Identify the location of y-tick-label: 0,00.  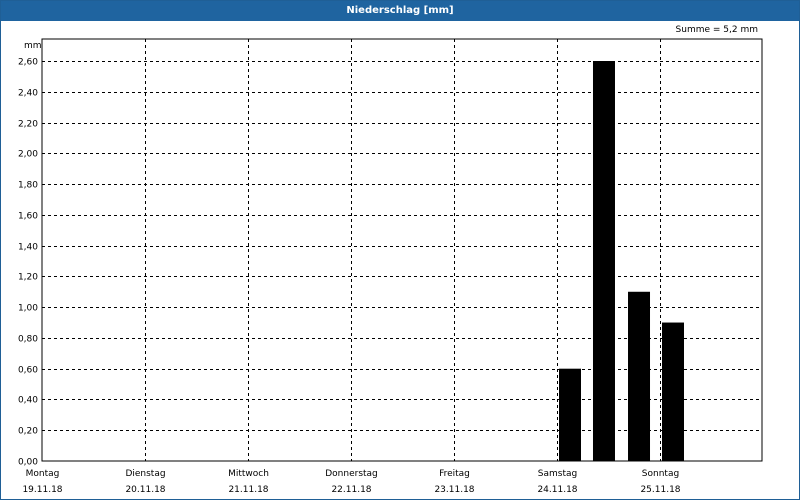
(28, 463).